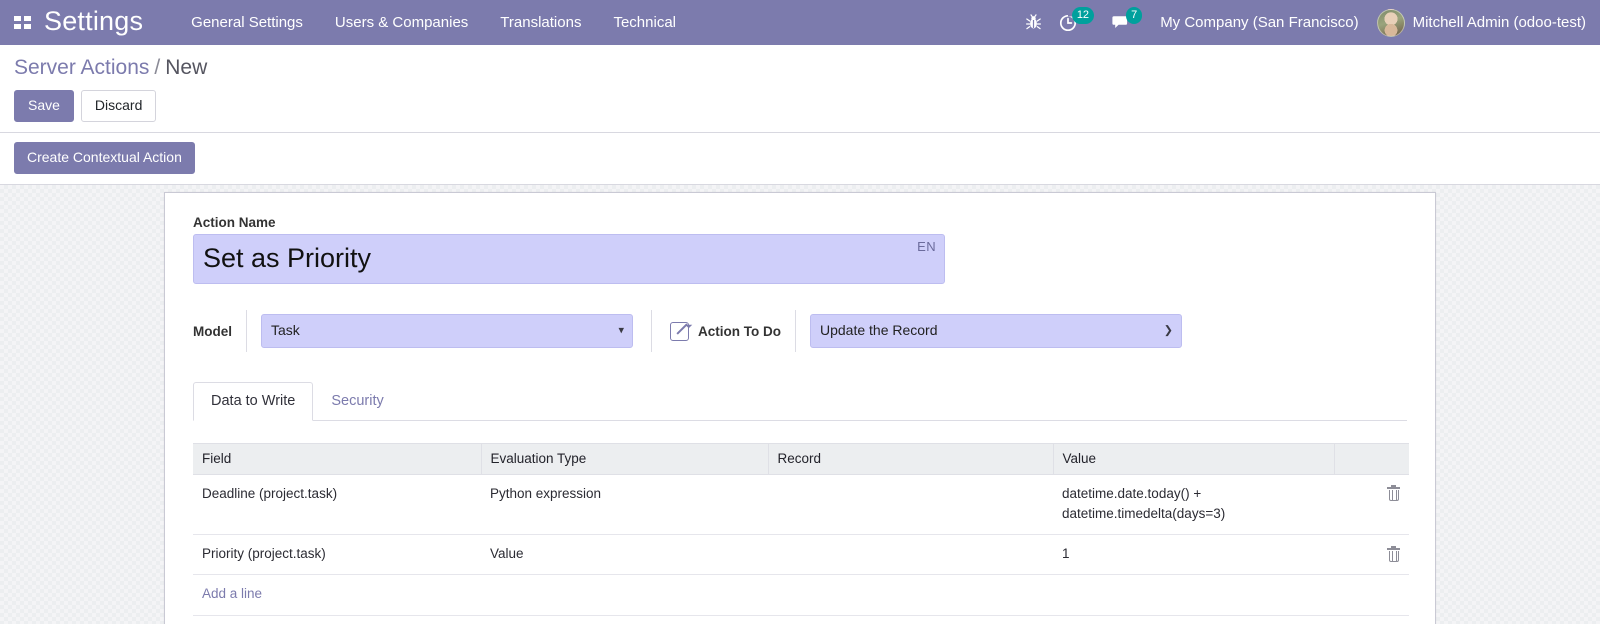  I want to click on add-line-row: Add a line, so click(801, 595).